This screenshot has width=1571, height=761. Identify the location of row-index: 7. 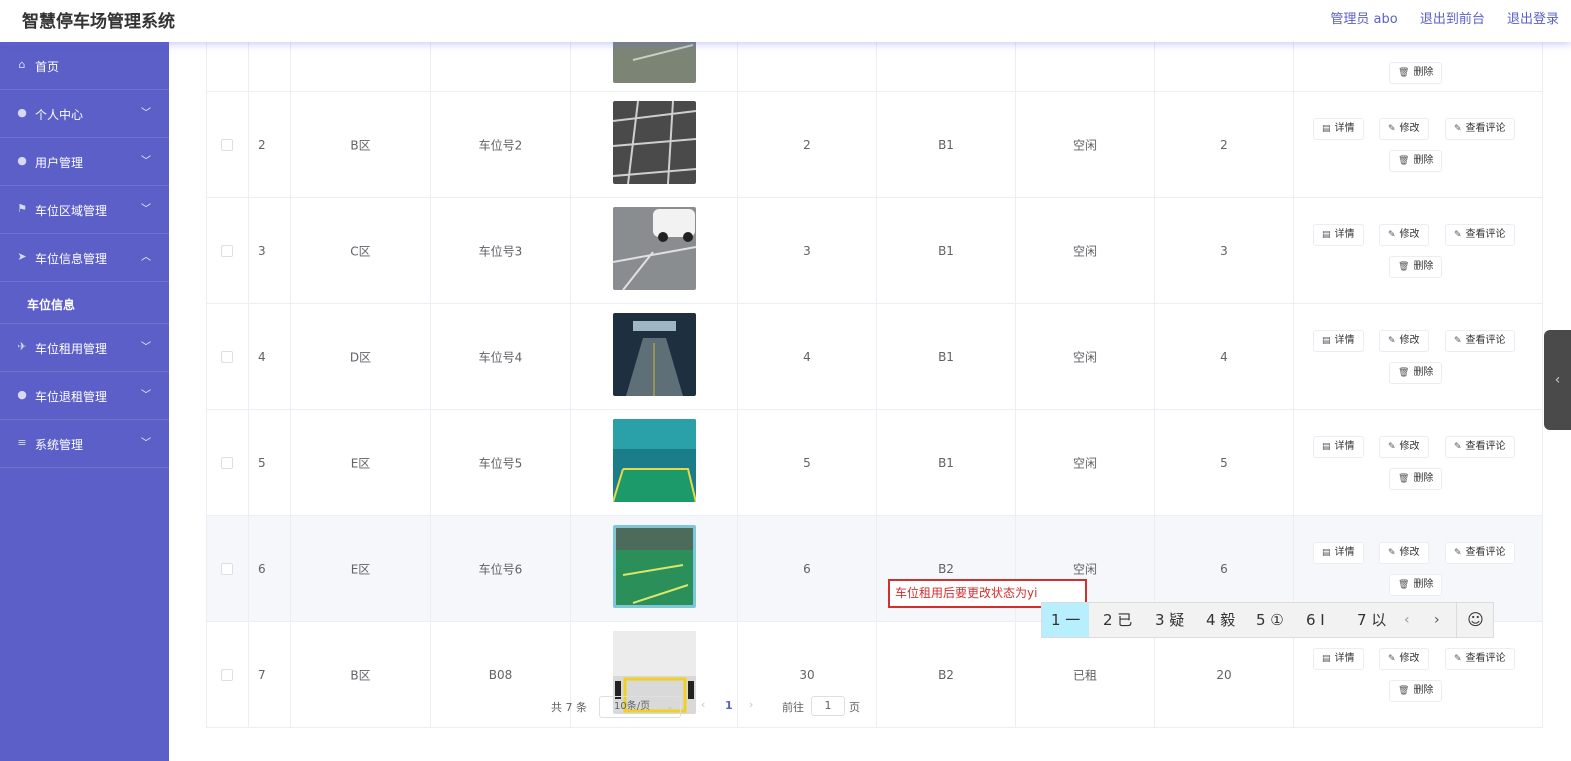
(262, 674).